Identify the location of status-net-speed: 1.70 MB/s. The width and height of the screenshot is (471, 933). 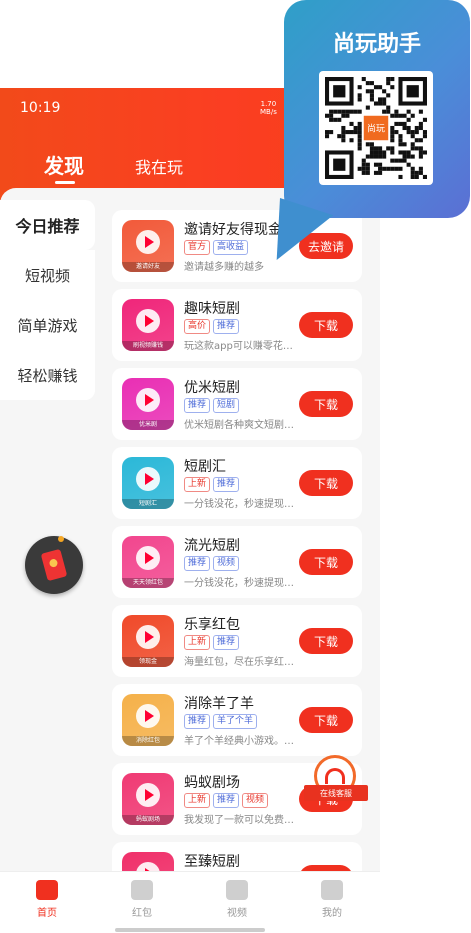
(268, 108).